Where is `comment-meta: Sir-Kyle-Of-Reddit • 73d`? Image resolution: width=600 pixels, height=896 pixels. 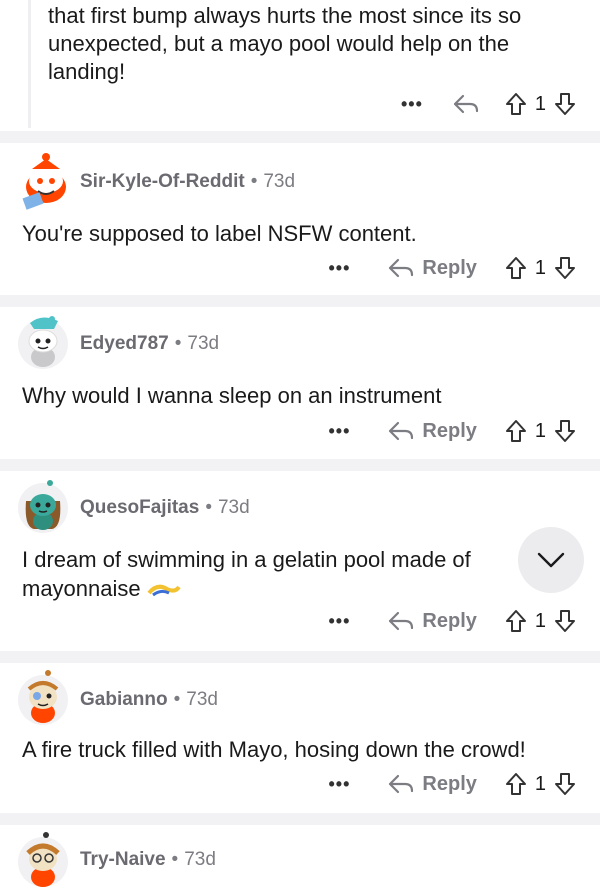
comment-meta: Sir-Kyle-Of-Reddit • 73d is located at coordinates (187, 182).